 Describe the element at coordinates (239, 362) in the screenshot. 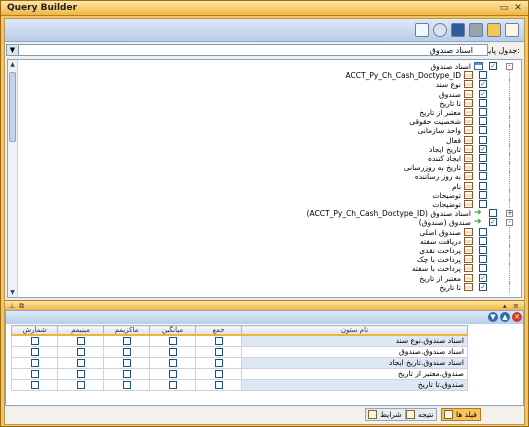

I see `table-row: اسناد صندوق.تاریخ ایجاد` at that location.